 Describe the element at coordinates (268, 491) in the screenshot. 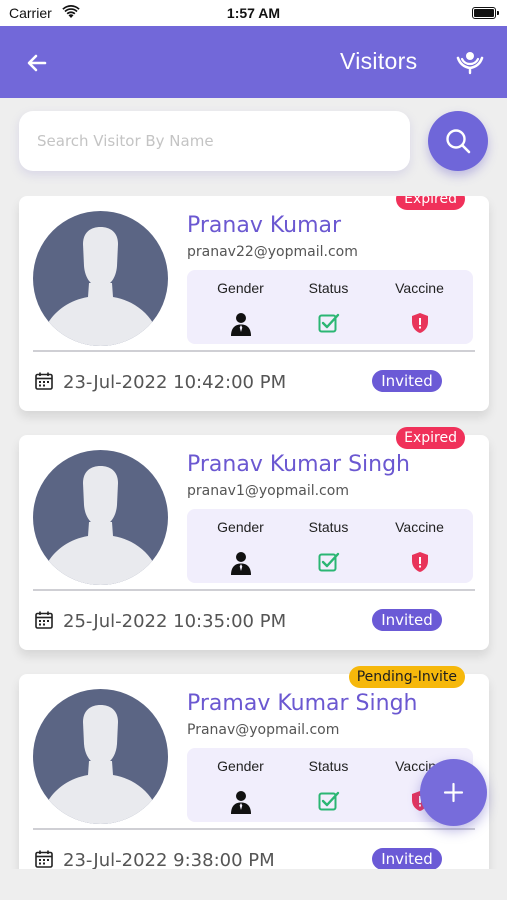

I see `visitor-email: pranav1@yopmail.com` at that location.